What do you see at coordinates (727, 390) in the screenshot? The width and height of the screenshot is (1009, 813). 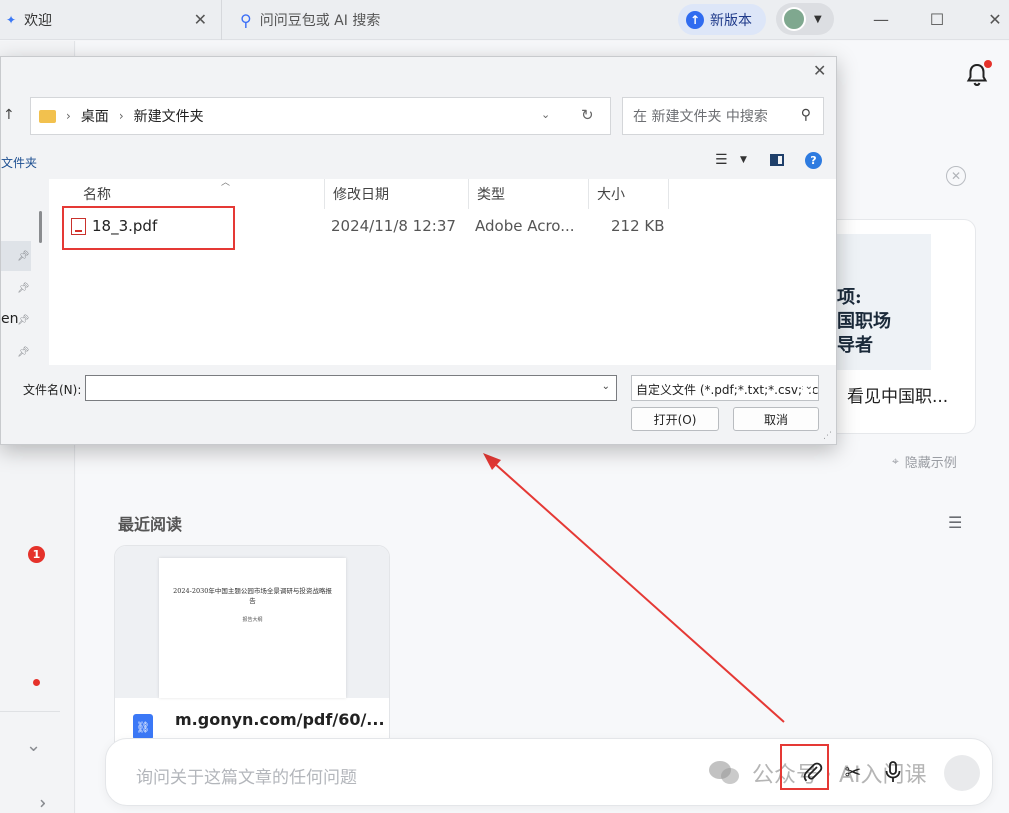 I see `file-type-filter-value: 自定义文件 (*.pdf;*.txt;*.csv;*.c` at bounding box center [727, 390].